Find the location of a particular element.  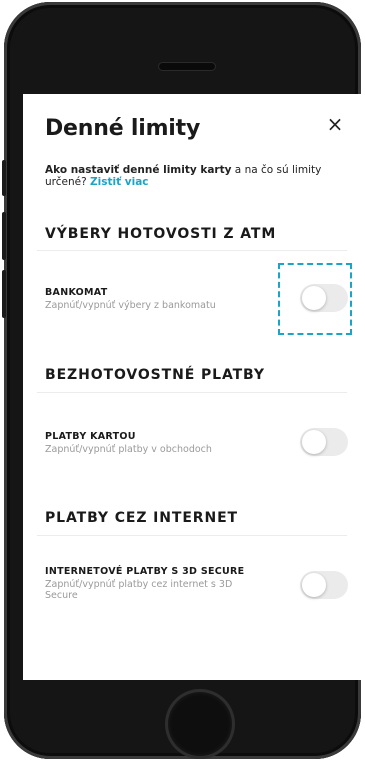

row-subtitle-card-payments: Zapnúť/vypnúť platby v obchodoch is located at coordinates (128, 449).